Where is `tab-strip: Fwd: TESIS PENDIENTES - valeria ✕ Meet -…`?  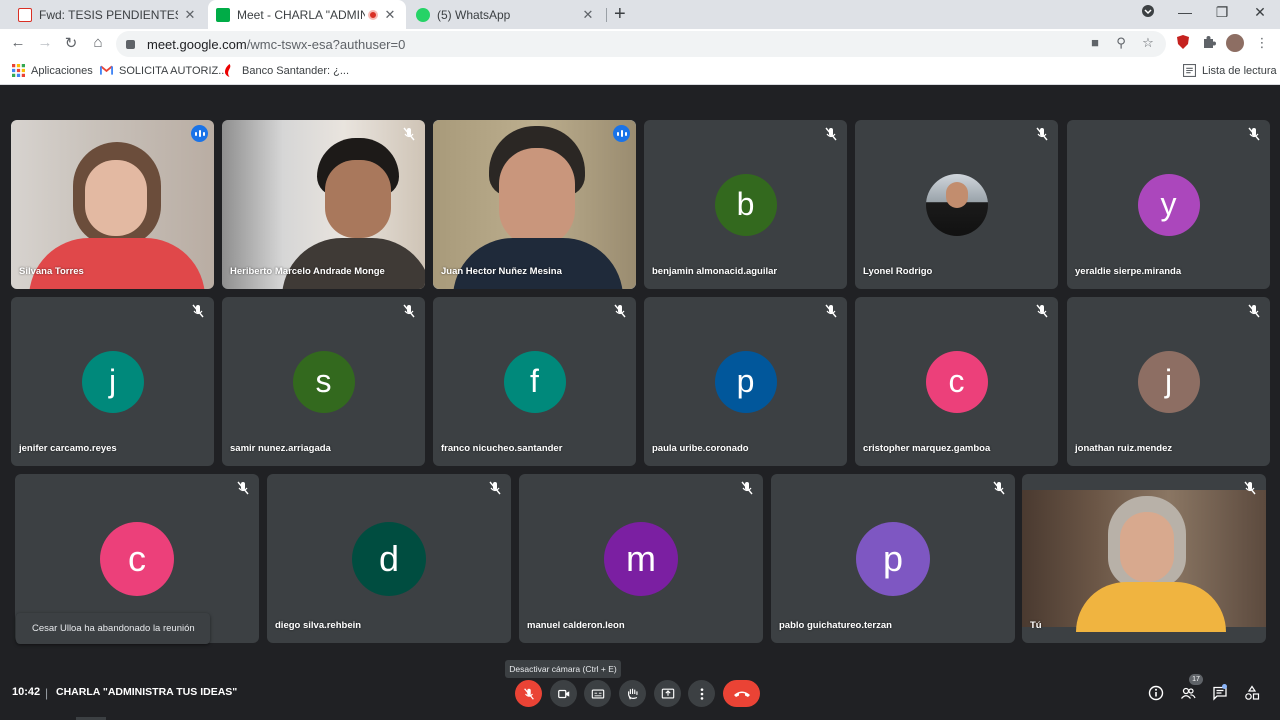 tab-strip: Fwd: TESIS PENDIENTES - valeria ✕ Meet -… is located at coordinates (640, 14).